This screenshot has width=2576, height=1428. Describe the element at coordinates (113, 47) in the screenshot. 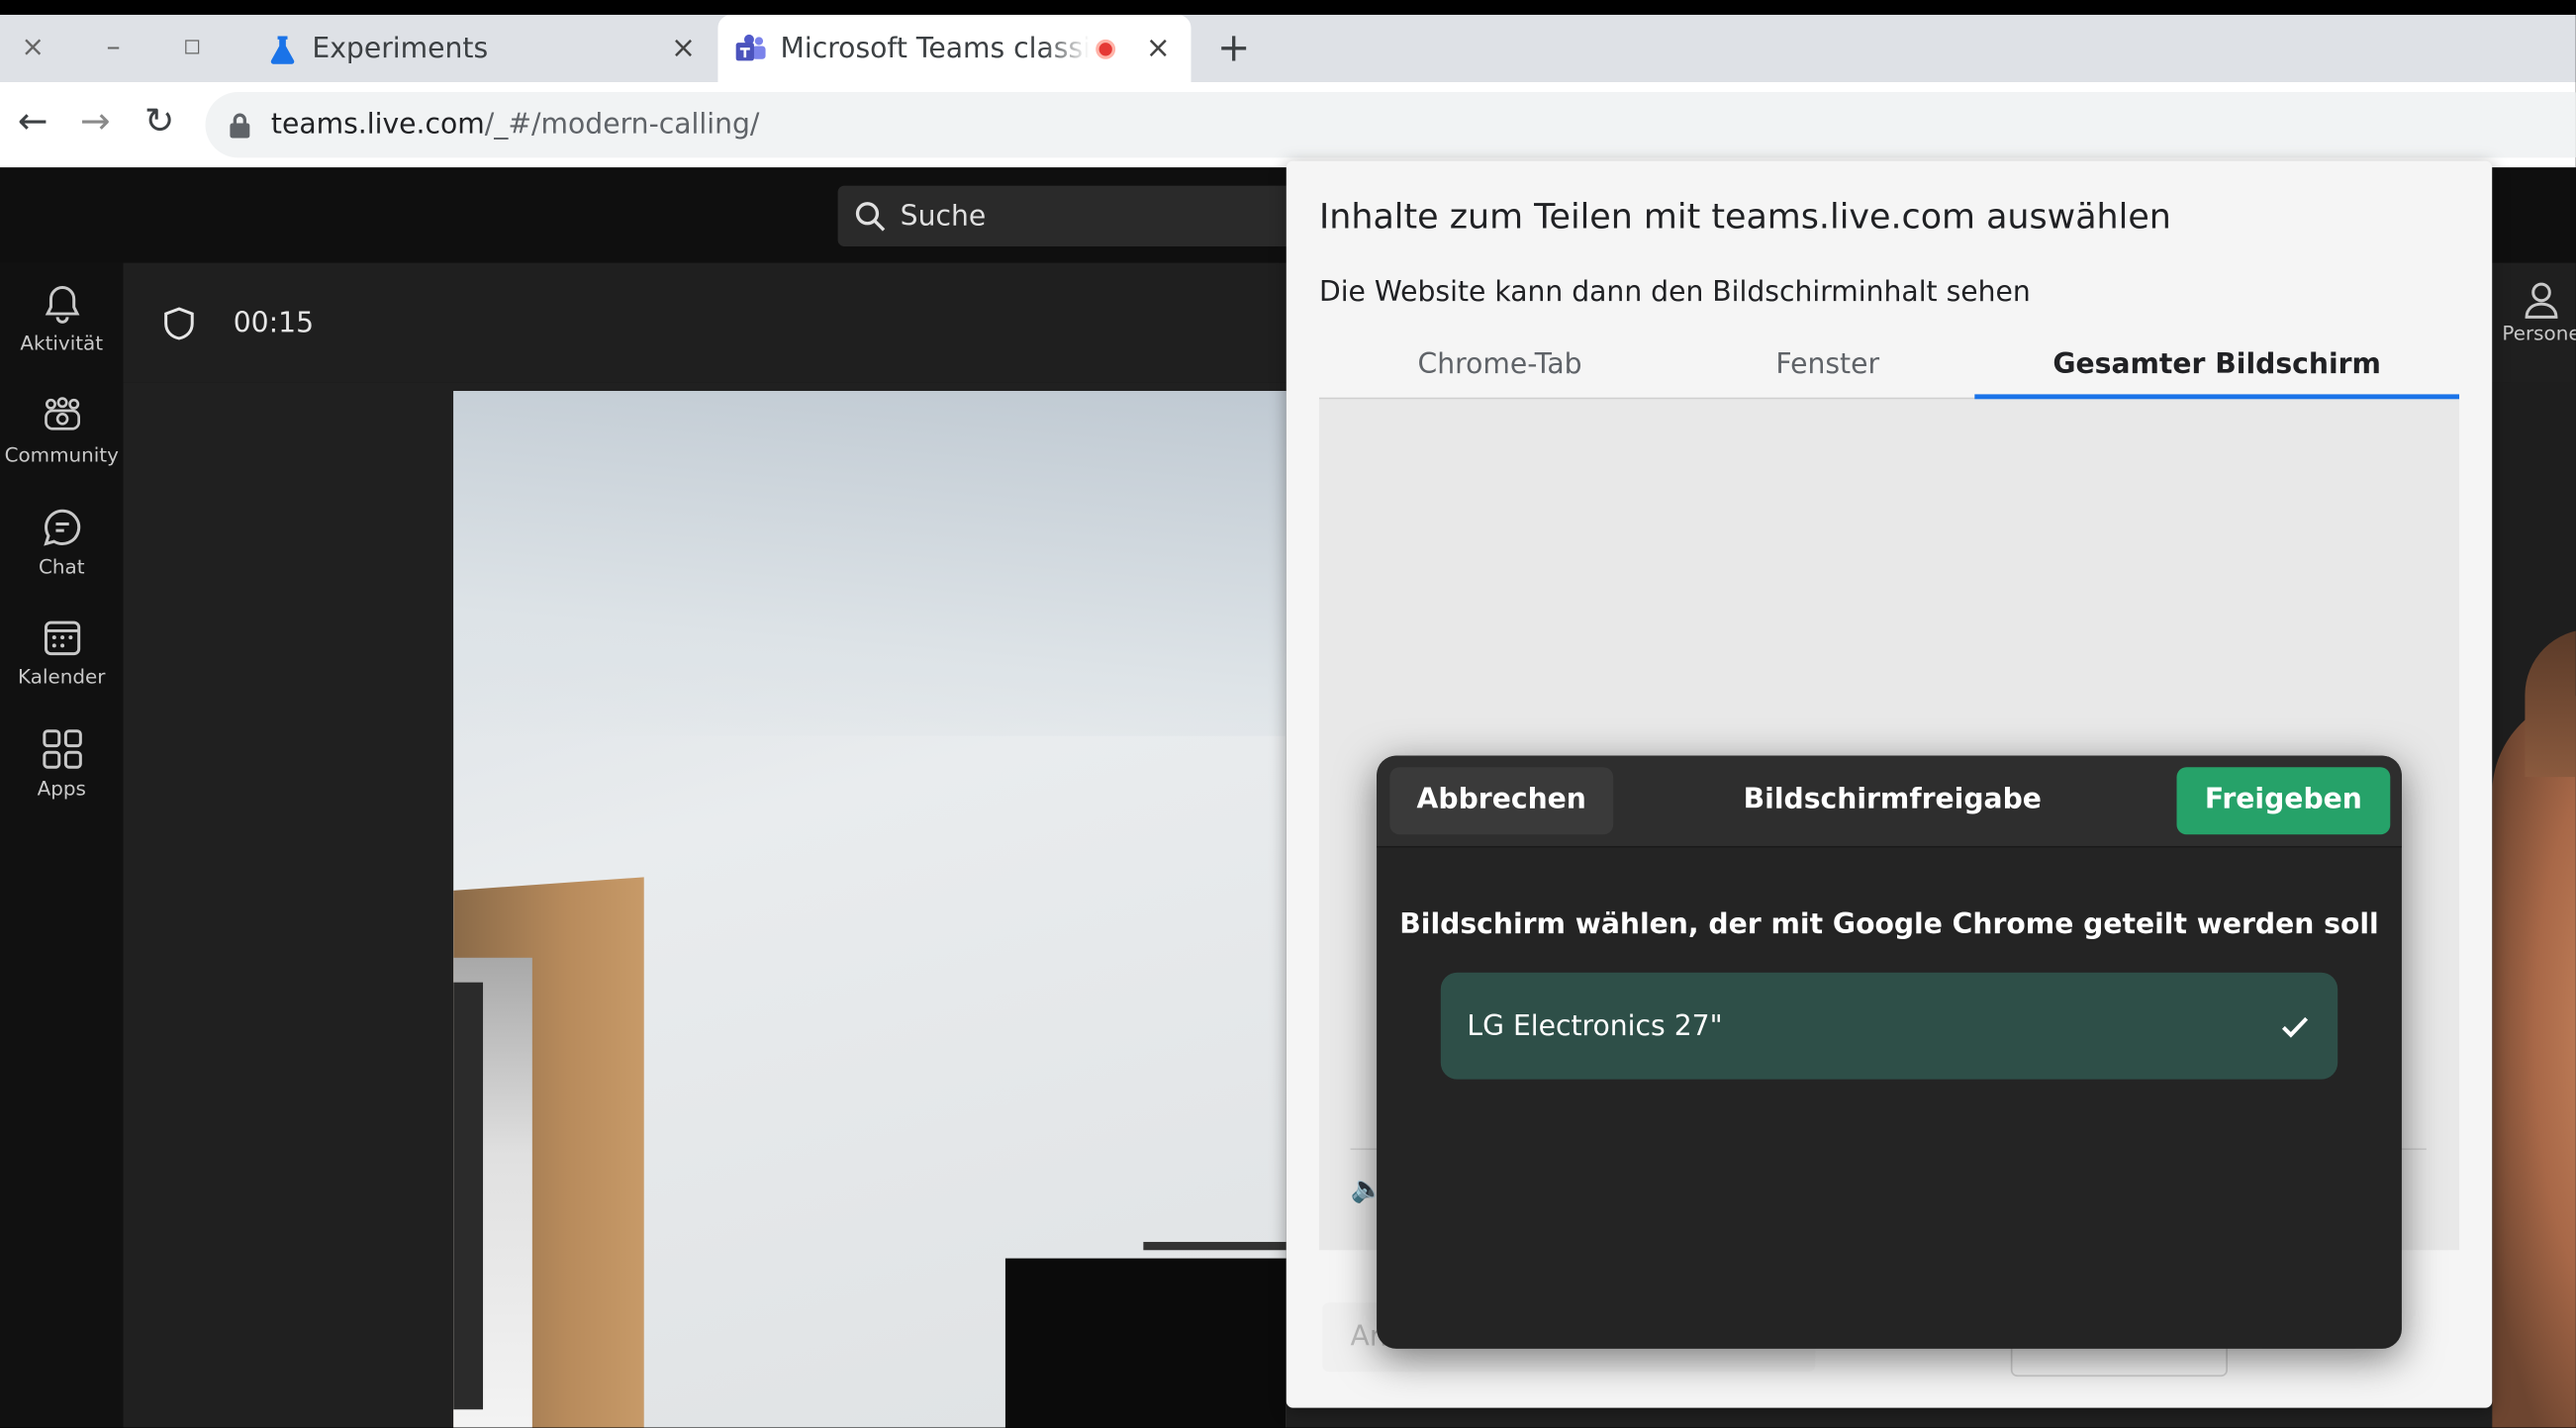

I see `window-minimize-button: –` at that location.